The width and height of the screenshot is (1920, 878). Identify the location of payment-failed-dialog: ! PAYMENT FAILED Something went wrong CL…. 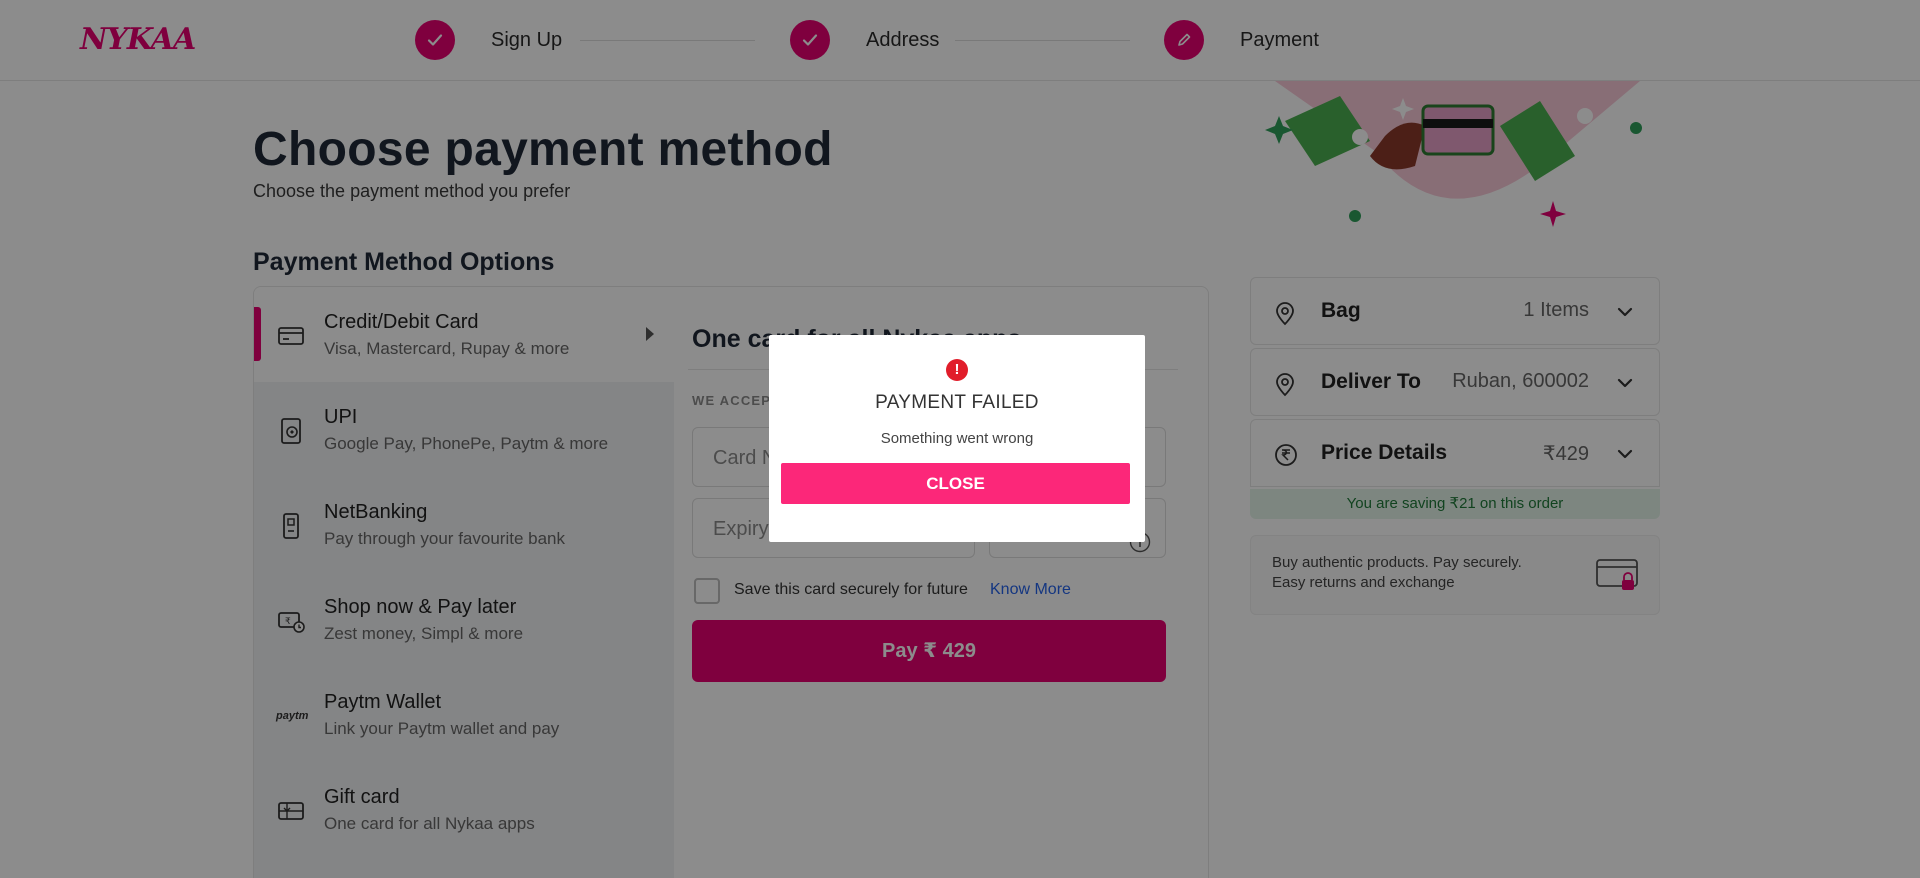
(957, 438).